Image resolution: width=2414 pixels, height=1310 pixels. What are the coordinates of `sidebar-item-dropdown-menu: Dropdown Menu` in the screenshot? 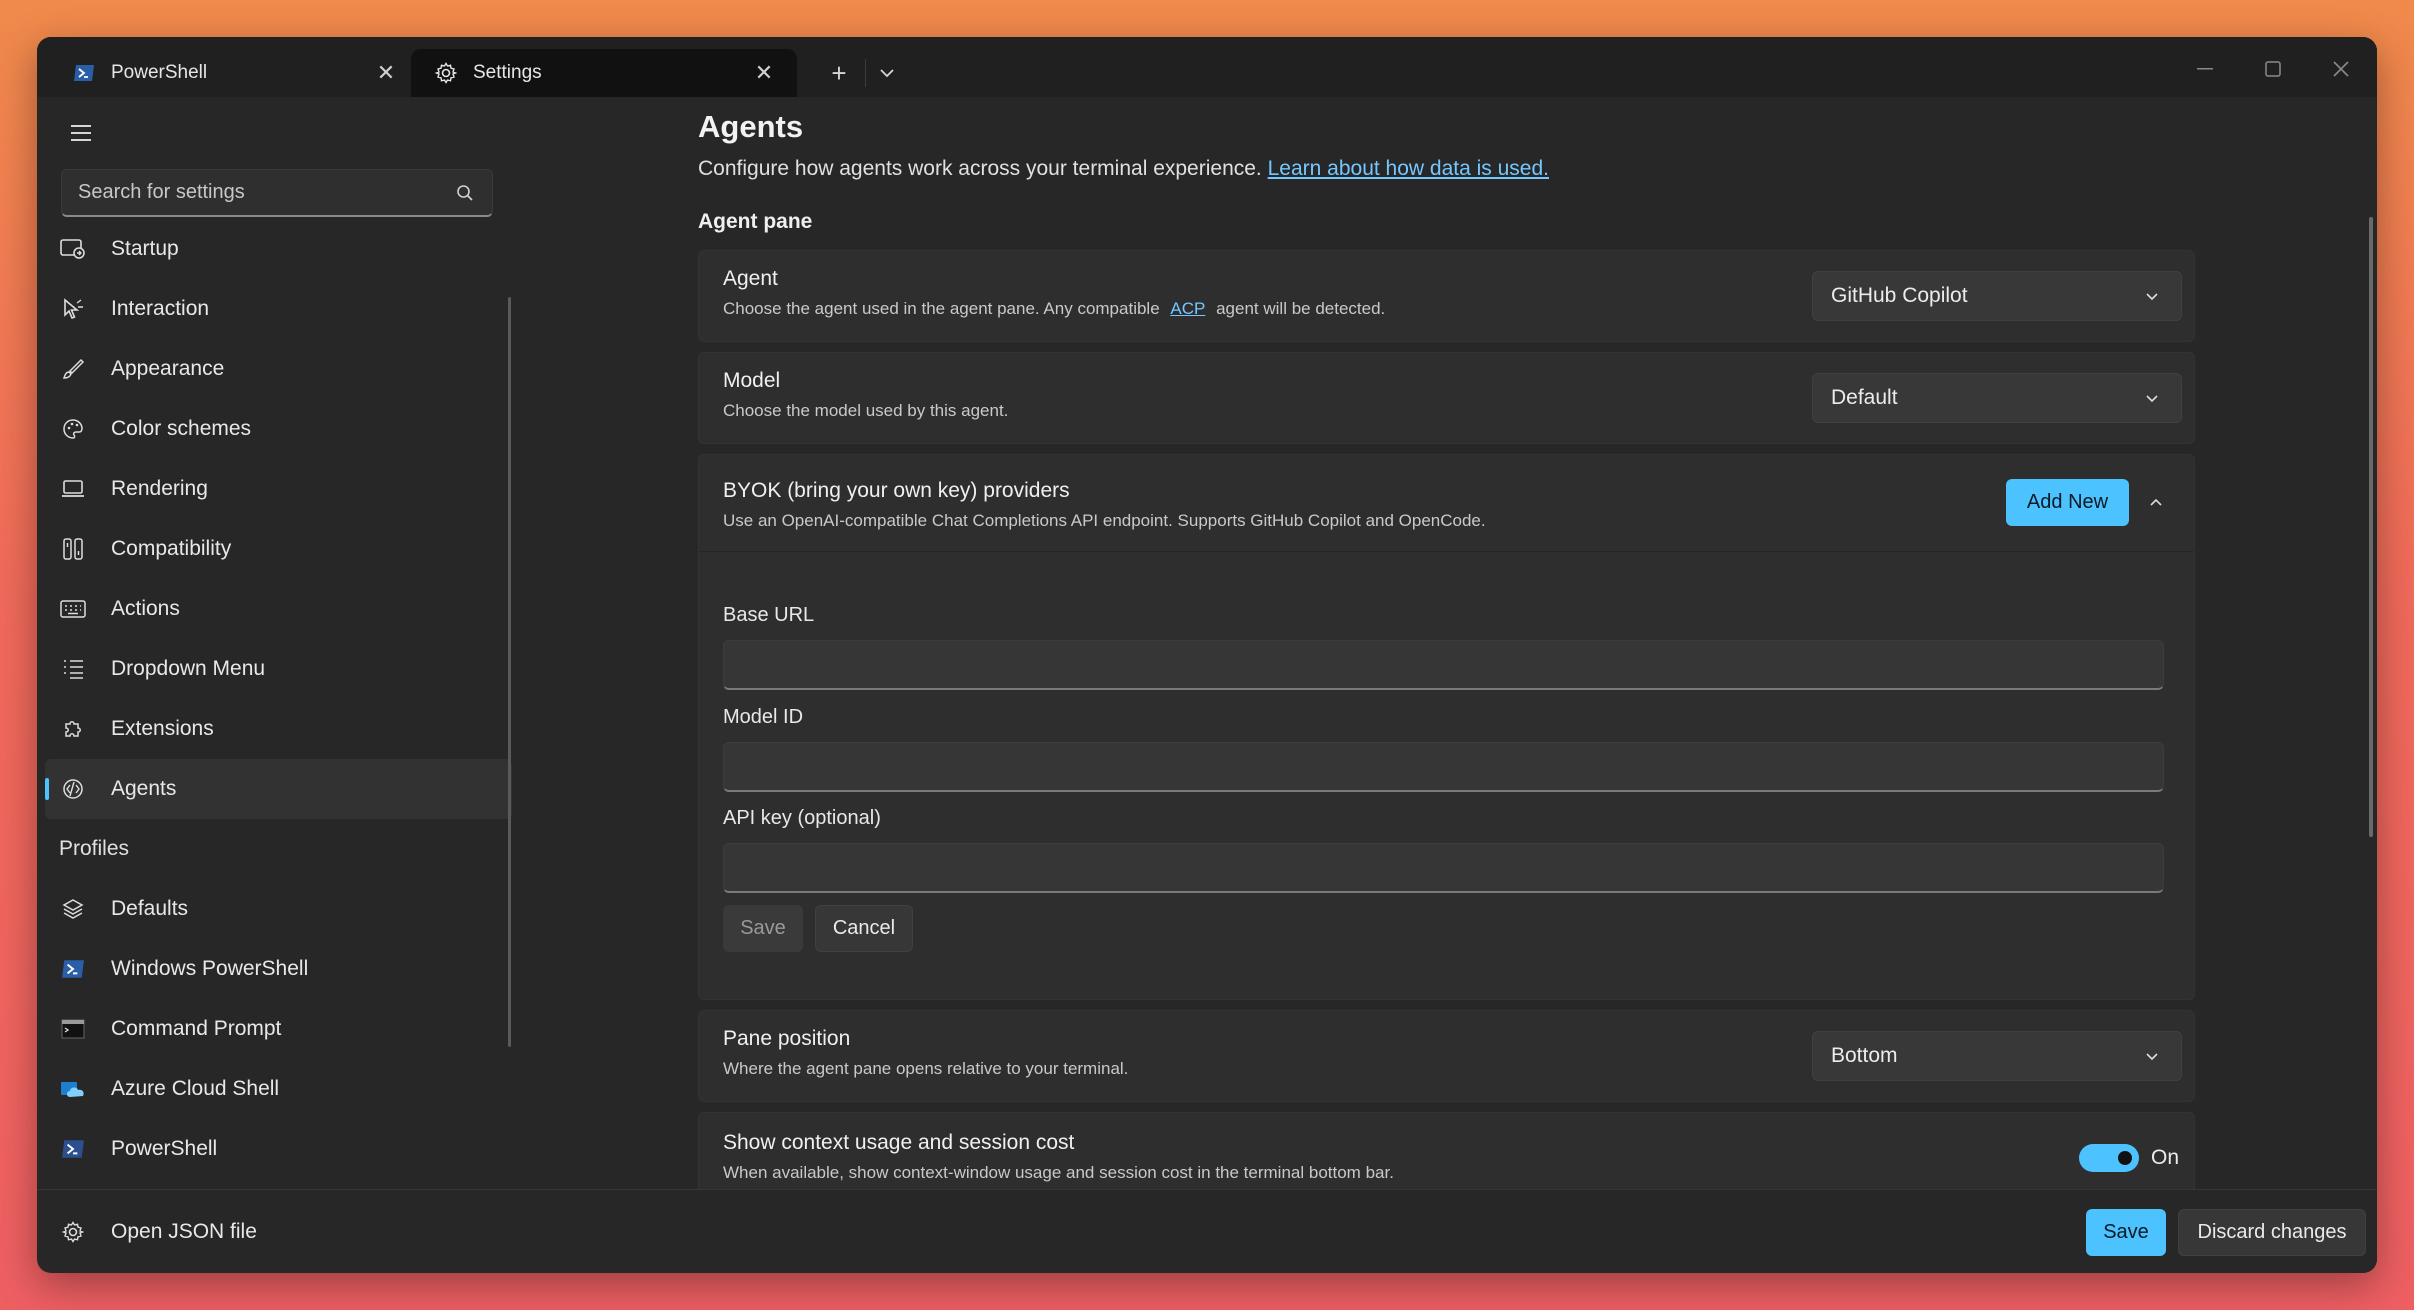 It's located at (274, 669).